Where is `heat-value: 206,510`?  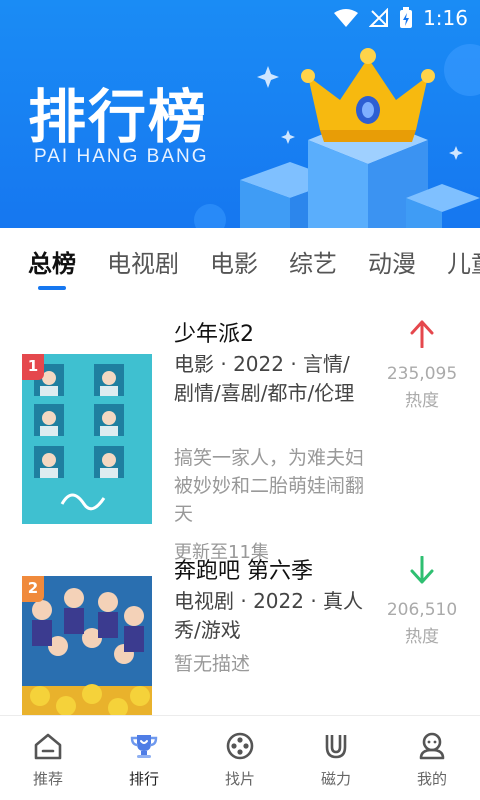 heat-value: 206,510 is located at coordinates (422, 610).